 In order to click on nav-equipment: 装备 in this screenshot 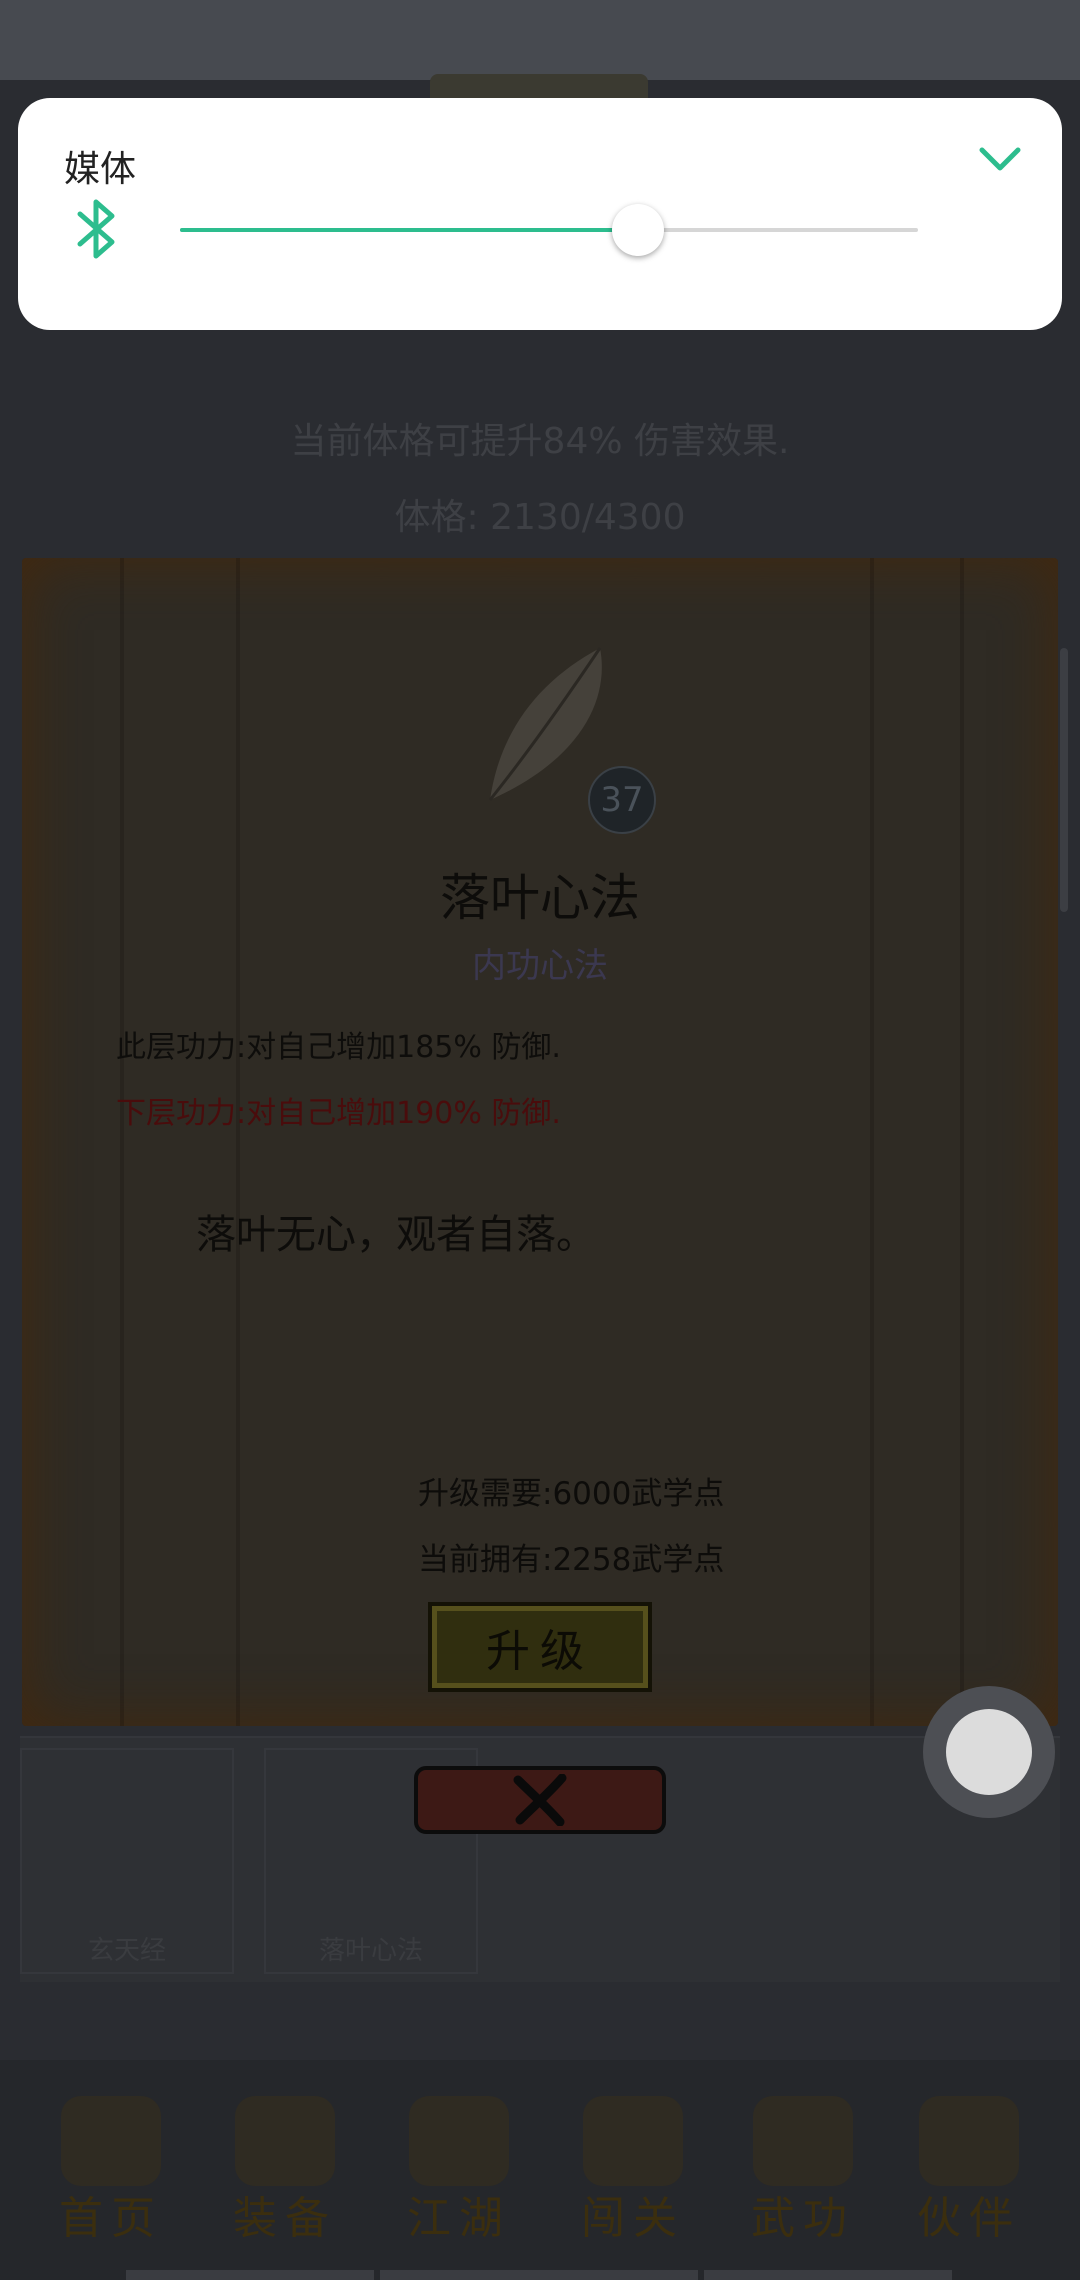, I will do `click(285, 2171)`.